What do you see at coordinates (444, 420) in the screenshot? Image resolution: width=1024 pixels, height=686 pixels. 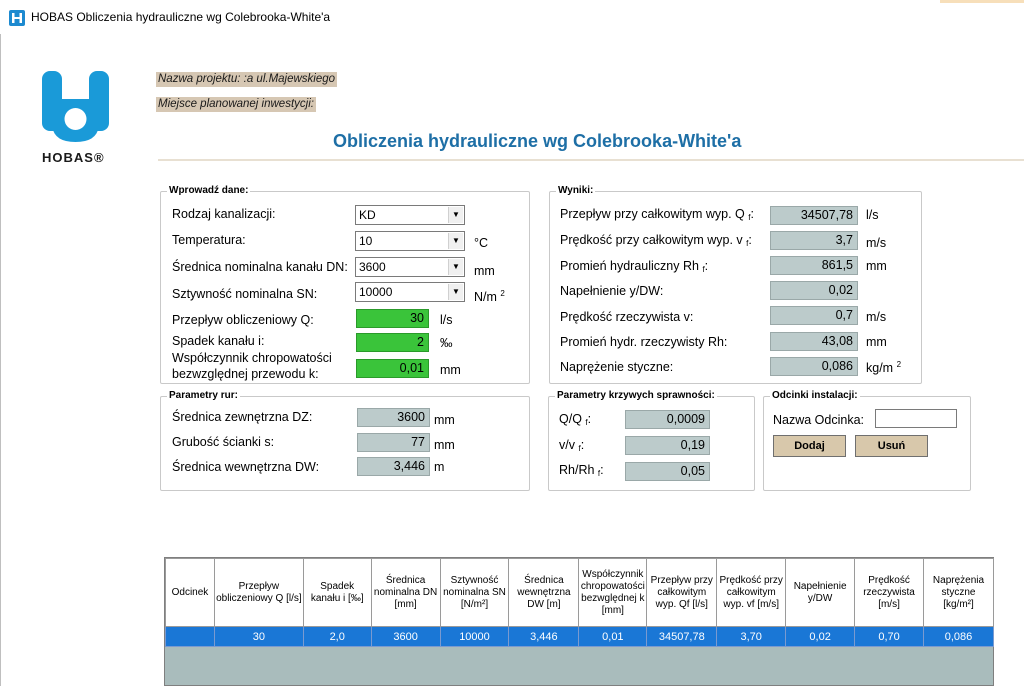 I see `dz-unit: mm` at bounding box center [444, 420].